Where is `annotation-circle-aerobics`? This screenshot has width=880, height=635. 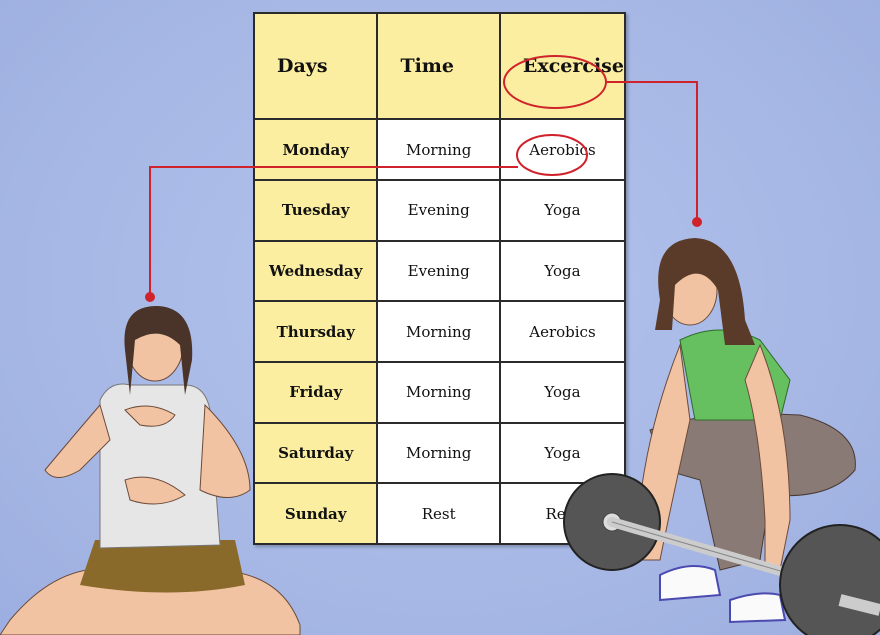 annotation-circle-aerobics is located at coordinates (555, 82).